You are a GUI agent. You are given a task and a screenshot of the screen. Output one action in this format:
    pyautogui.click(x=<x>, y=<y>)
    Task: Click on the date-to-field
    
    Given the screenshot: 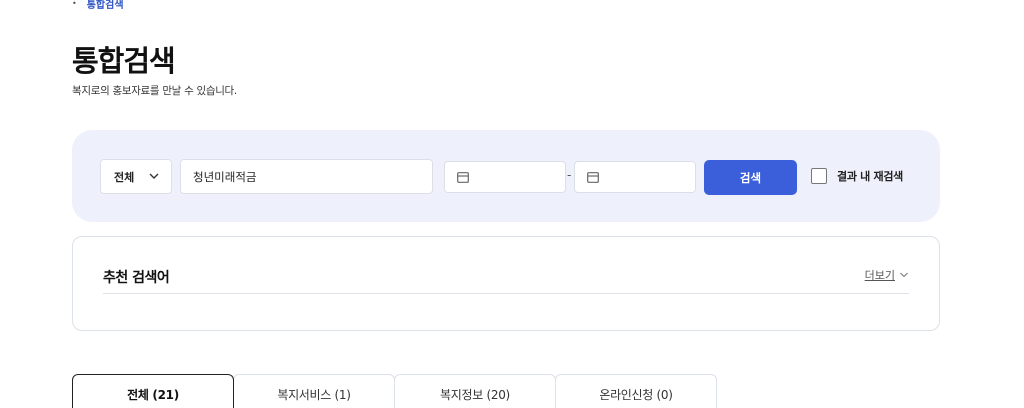 What is the action you would take?
    pyautogui.click(x=635, y=177)
    